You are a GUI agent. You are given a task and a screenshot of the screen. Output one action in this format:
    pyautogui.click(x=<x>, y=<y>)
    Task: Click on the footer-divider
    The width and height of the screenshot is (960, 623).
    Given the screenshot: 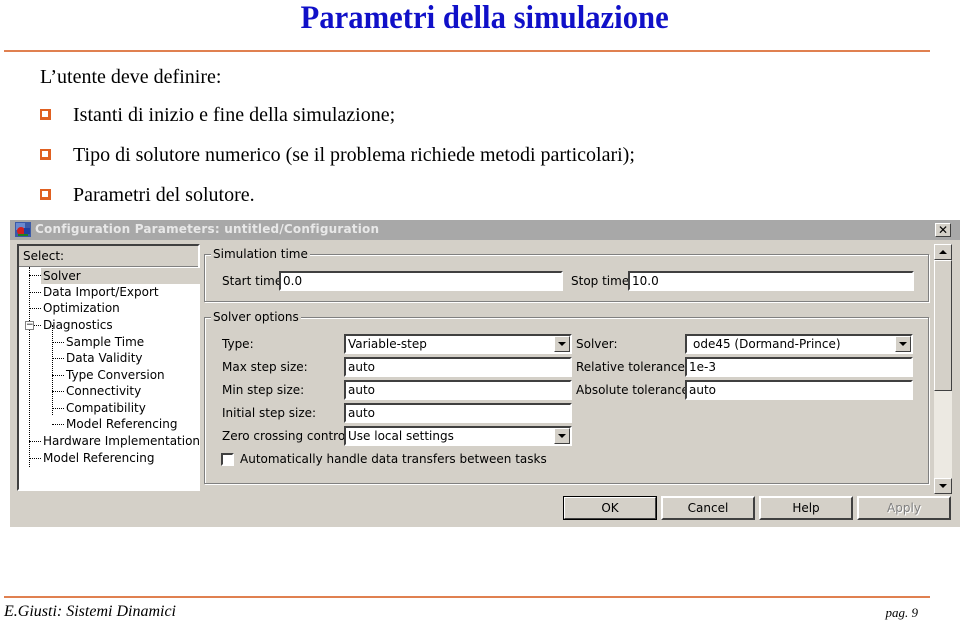 What is the action you would take?
    pyautogui.click(x=467, y=597)
    